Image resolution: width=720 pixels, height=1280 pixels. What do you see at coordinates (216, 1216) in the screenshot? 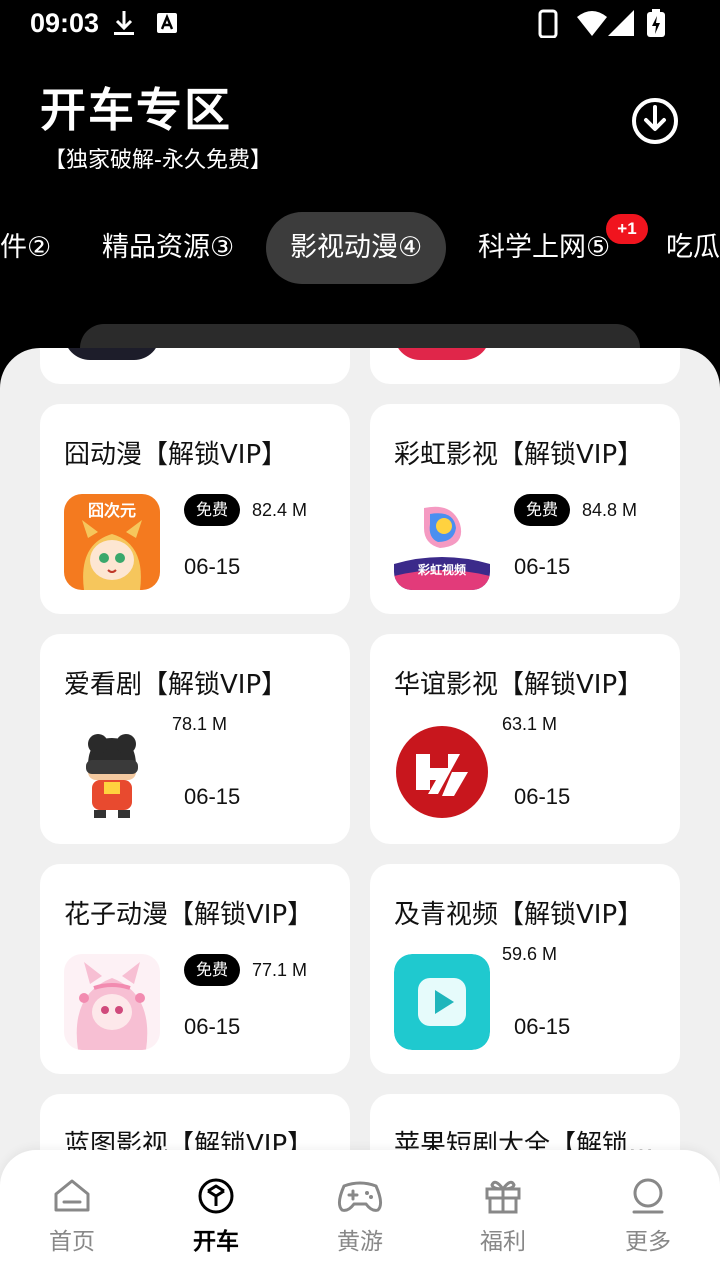
I see `nav-drive: 开车` at bounding box center [216, 1216].